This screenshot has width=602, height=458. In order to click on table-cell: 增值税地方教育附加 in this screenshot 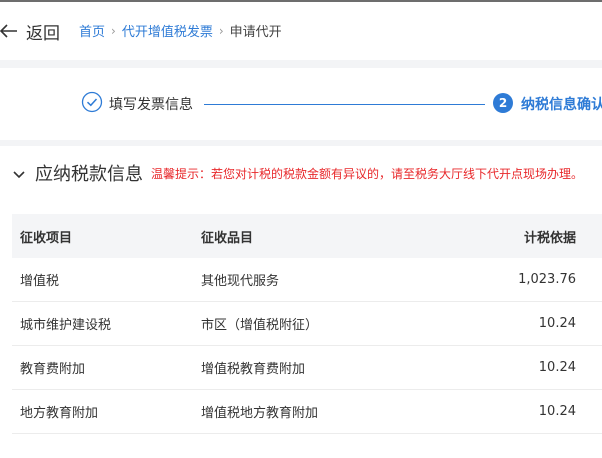, I will do `click(341, 411)`.